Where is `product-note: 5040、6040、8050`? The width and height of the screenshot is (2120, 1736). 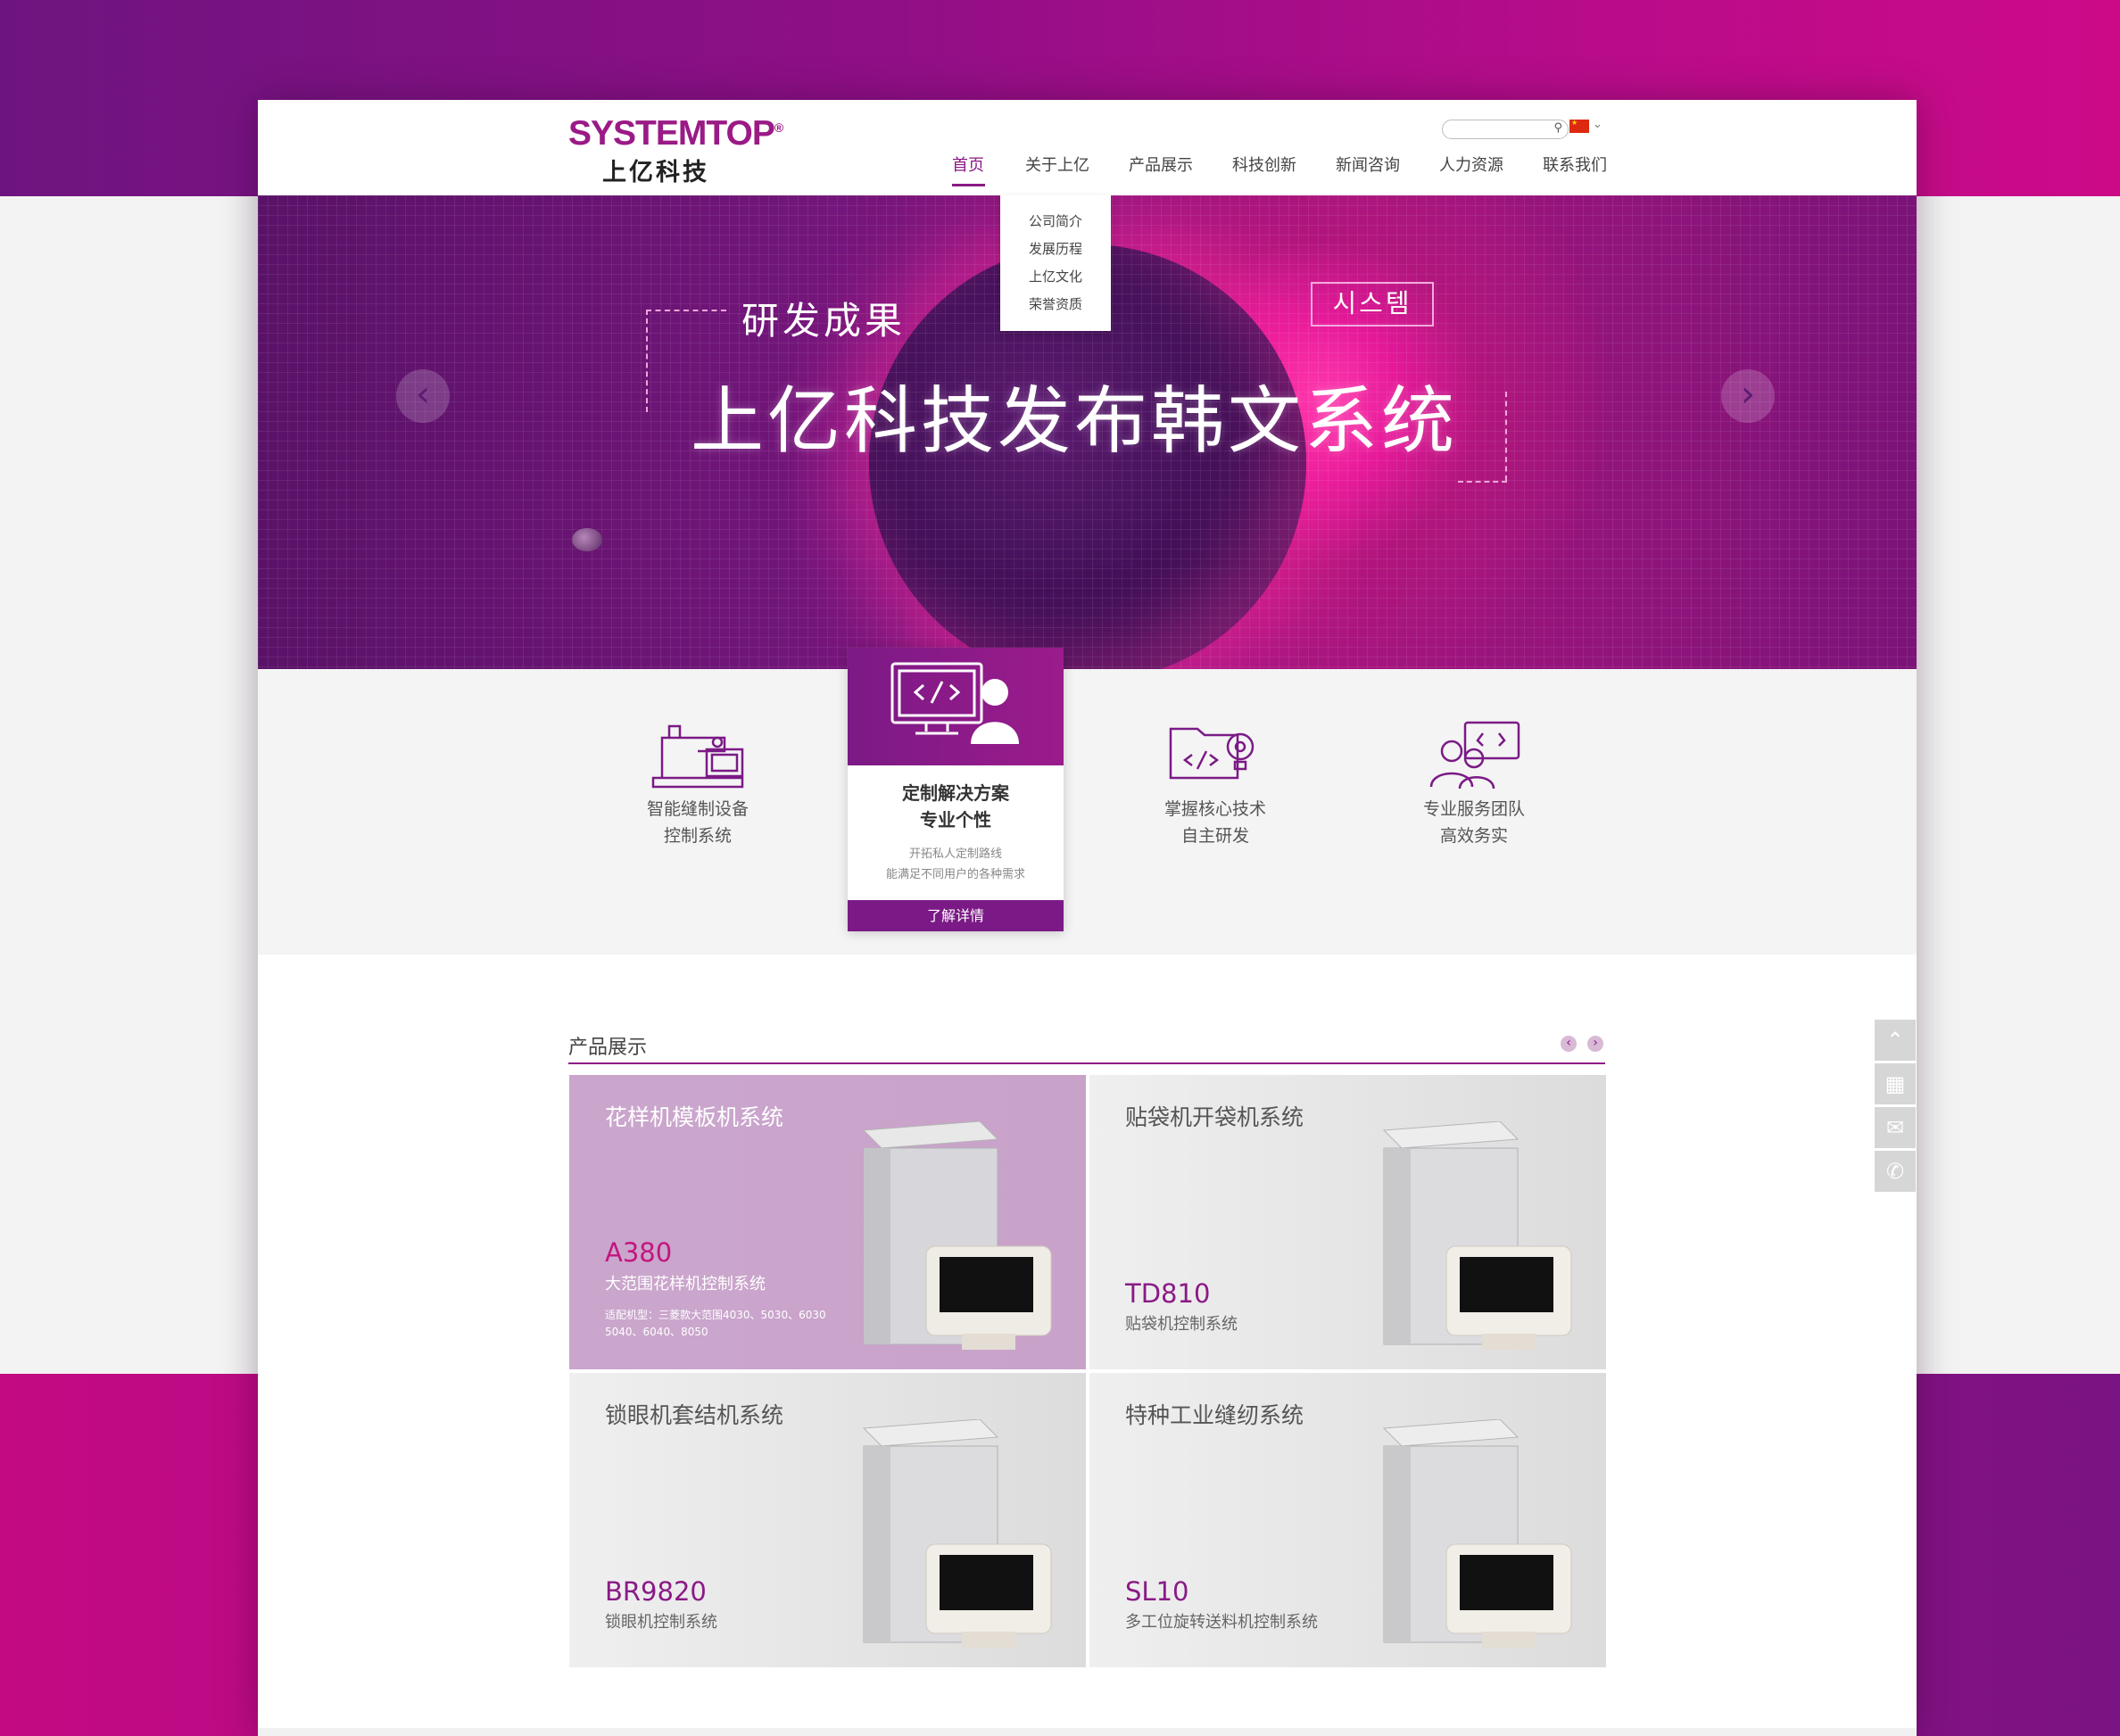
product-note: 5040、6040、8050 is located at coordinates (656, 1332).